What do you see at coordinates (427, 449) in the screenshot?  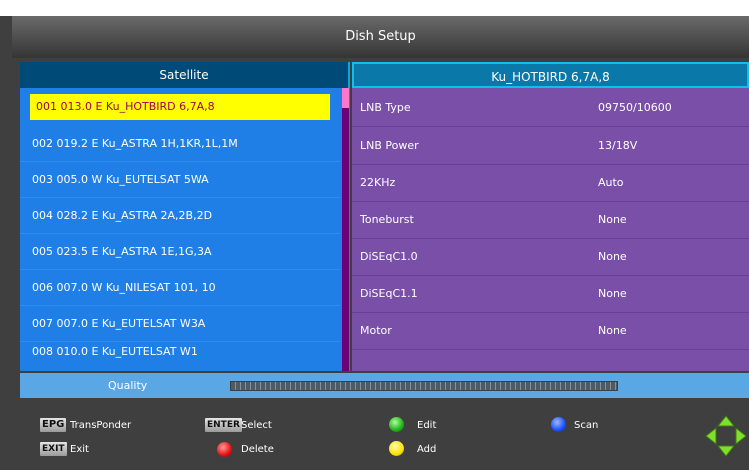 I see `add-label: Add` at bounding box center [427, 449].